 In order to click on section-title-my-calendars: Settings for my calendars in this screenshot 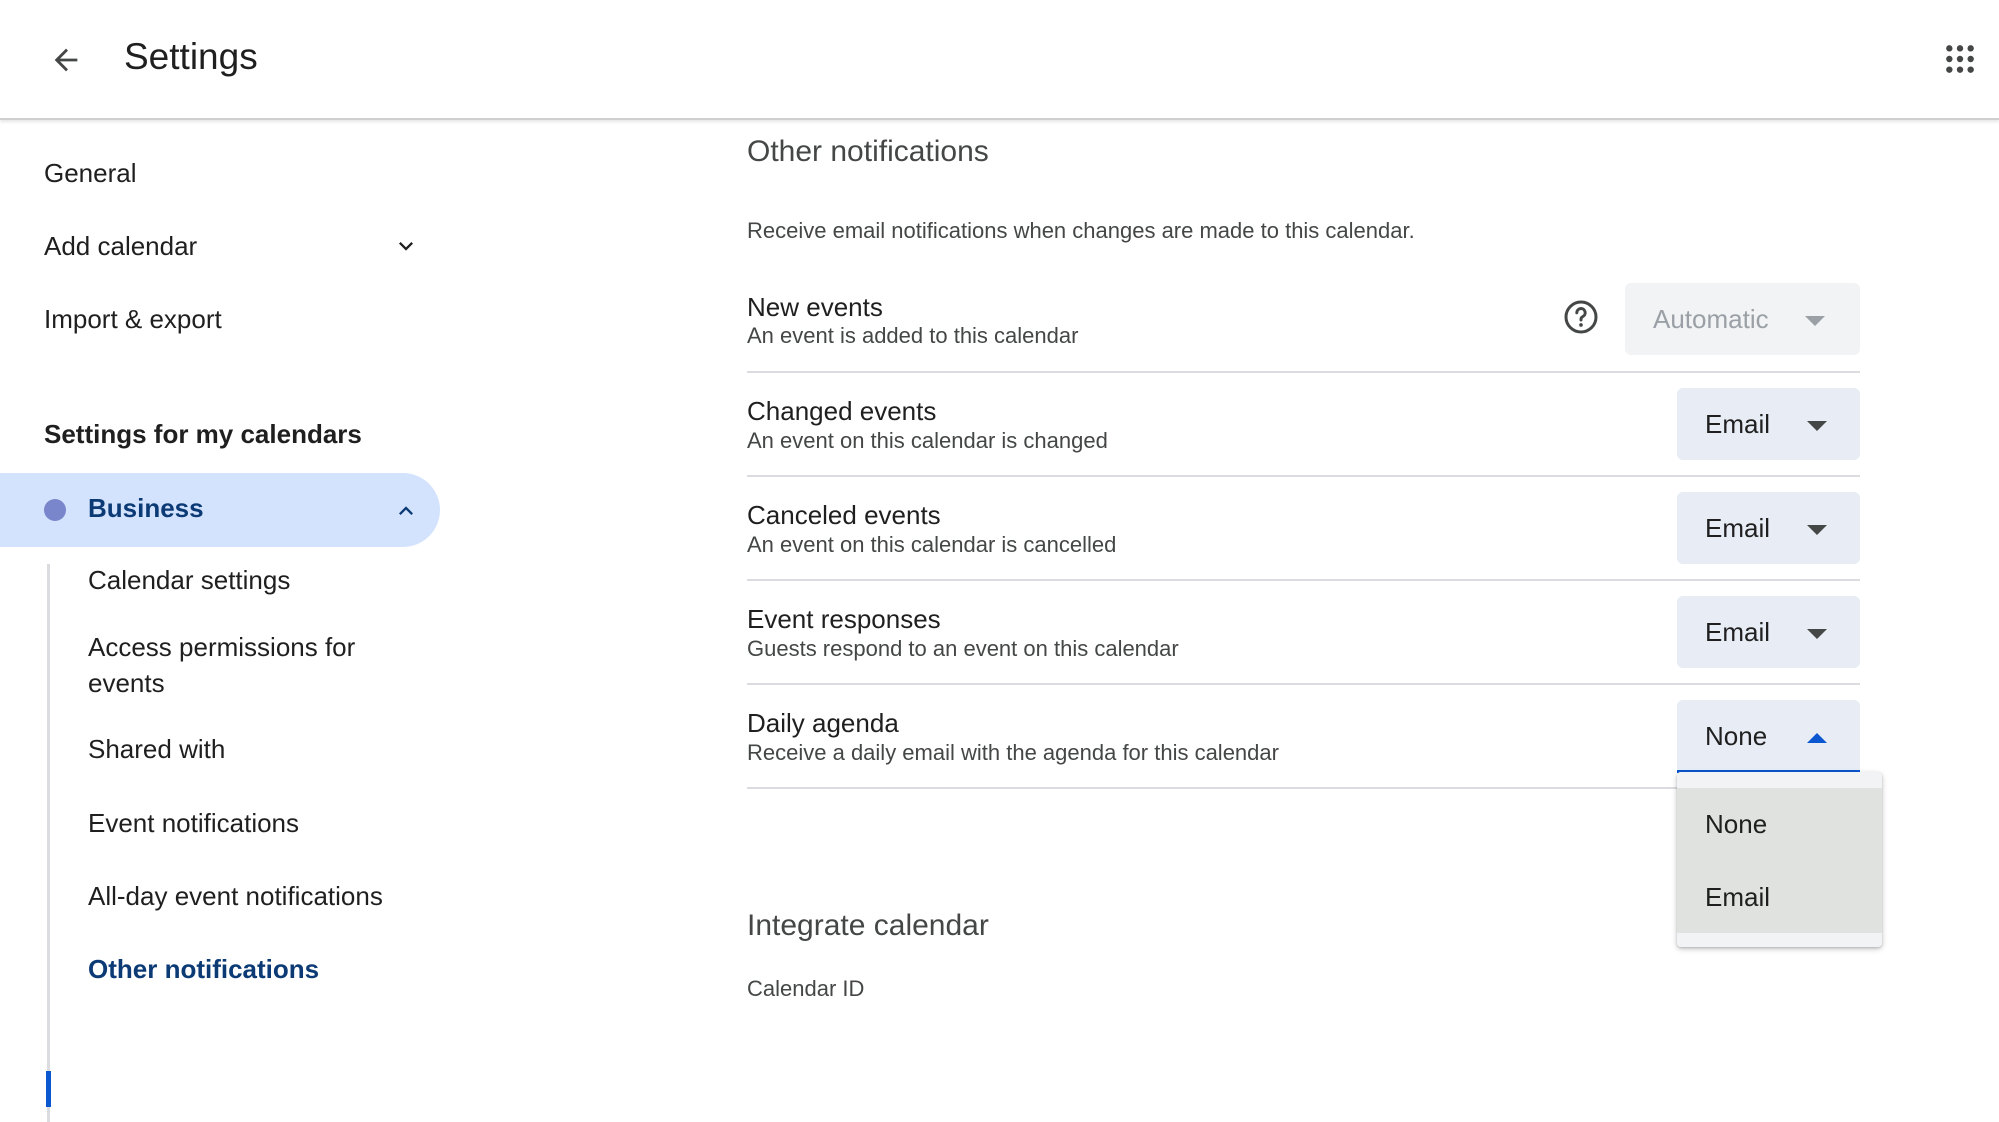, I will do `click(203, 434)`.